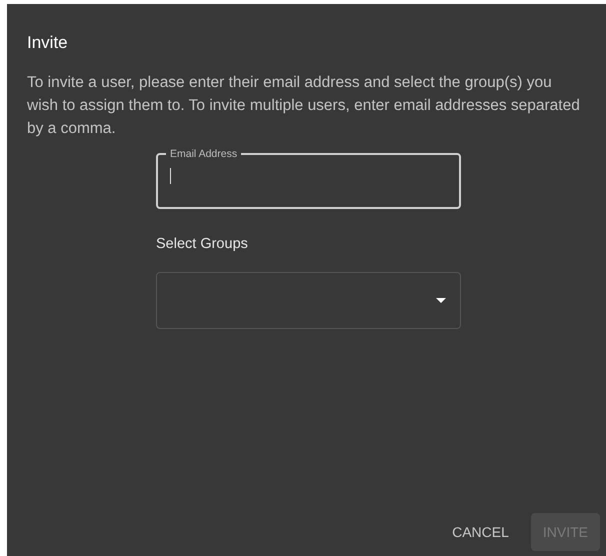  I want to click on cancel-button: CANCEL, so click(480, 532).